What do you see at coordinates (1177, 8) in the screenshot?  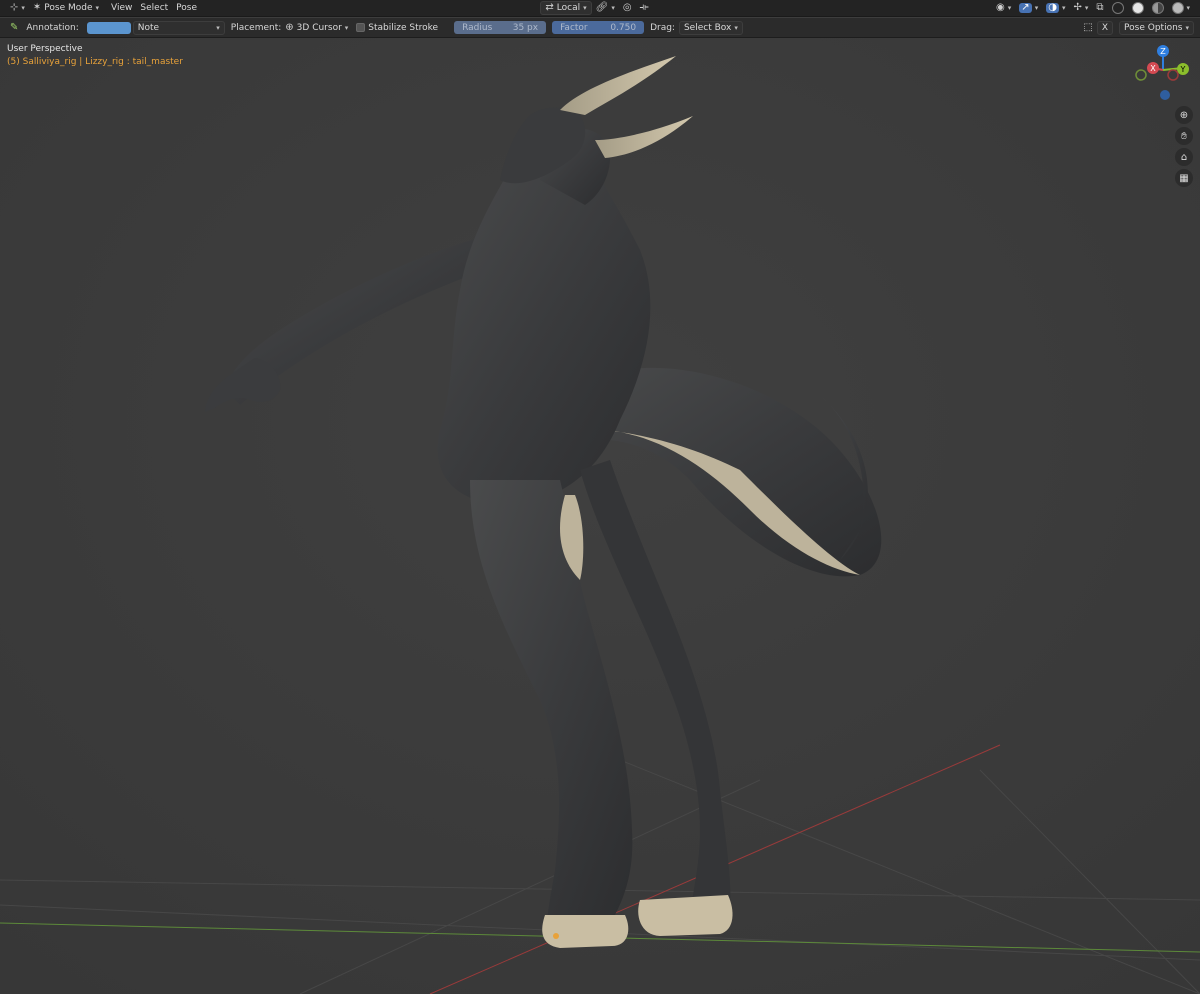 I see `shading-rendered-icon` at bounding box center [1177, 8].